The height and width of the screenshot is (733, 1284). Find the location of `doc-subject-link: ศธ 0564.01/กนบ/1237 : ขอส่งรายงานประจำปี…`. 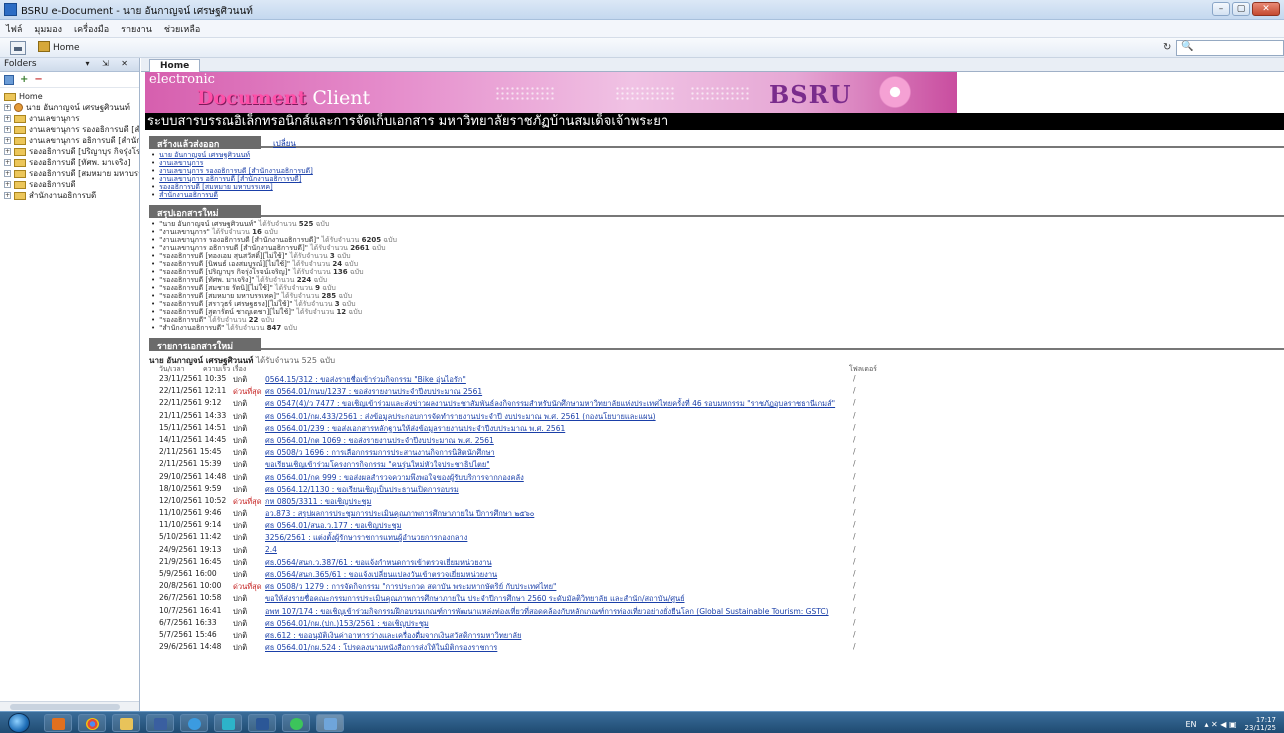

doc-subject-link: ศธ 0564.01/กนบ/1237 : ขอส่งรายงานประจำปี… is located at coordinates (373, 392).